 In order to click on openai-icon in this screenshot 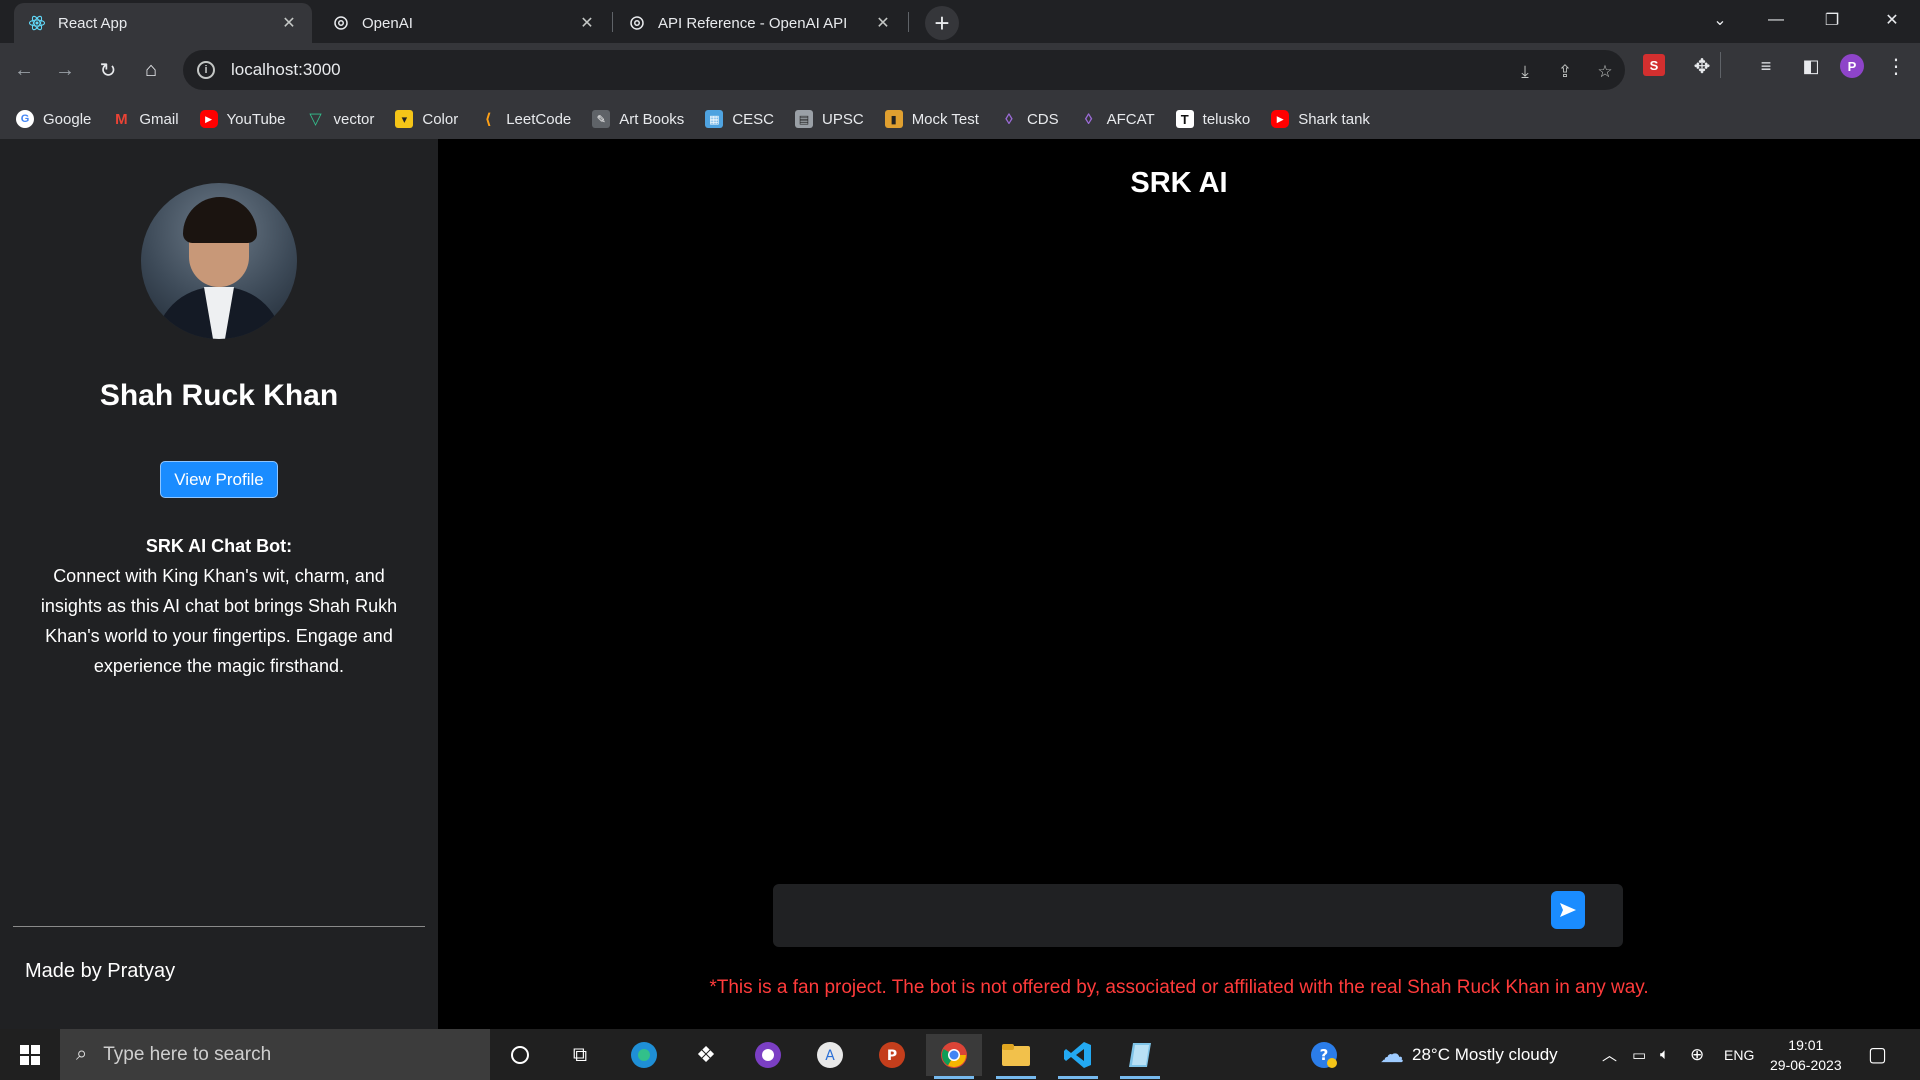, I will do `click(637, 23)`.